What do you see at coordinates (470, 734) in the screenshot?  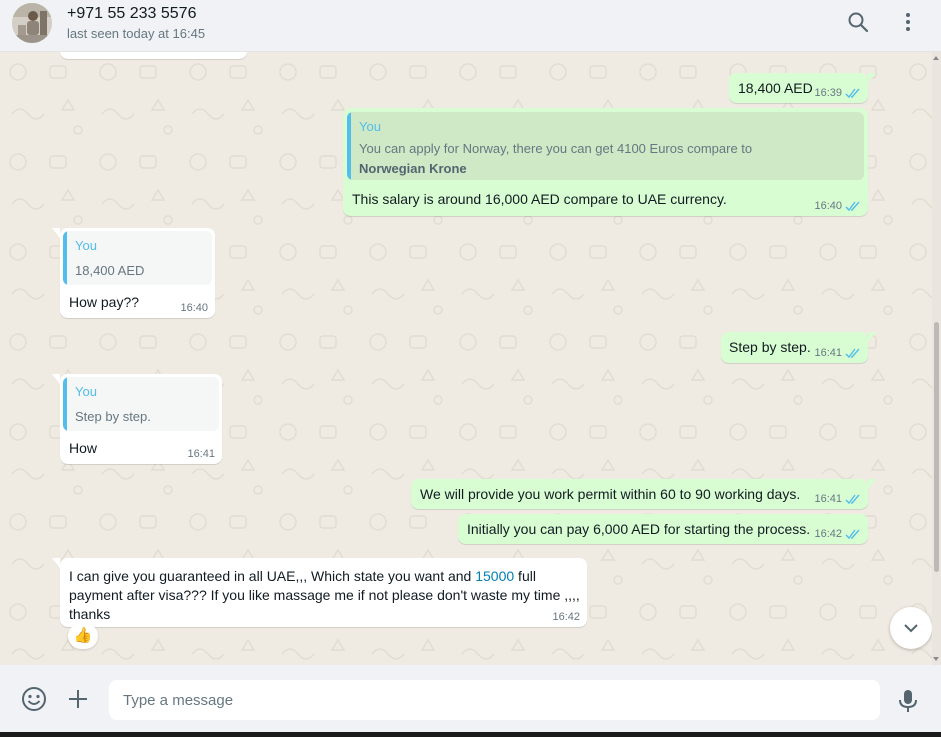 I see `window-bottom-edge` at bounding box center [470, 734].